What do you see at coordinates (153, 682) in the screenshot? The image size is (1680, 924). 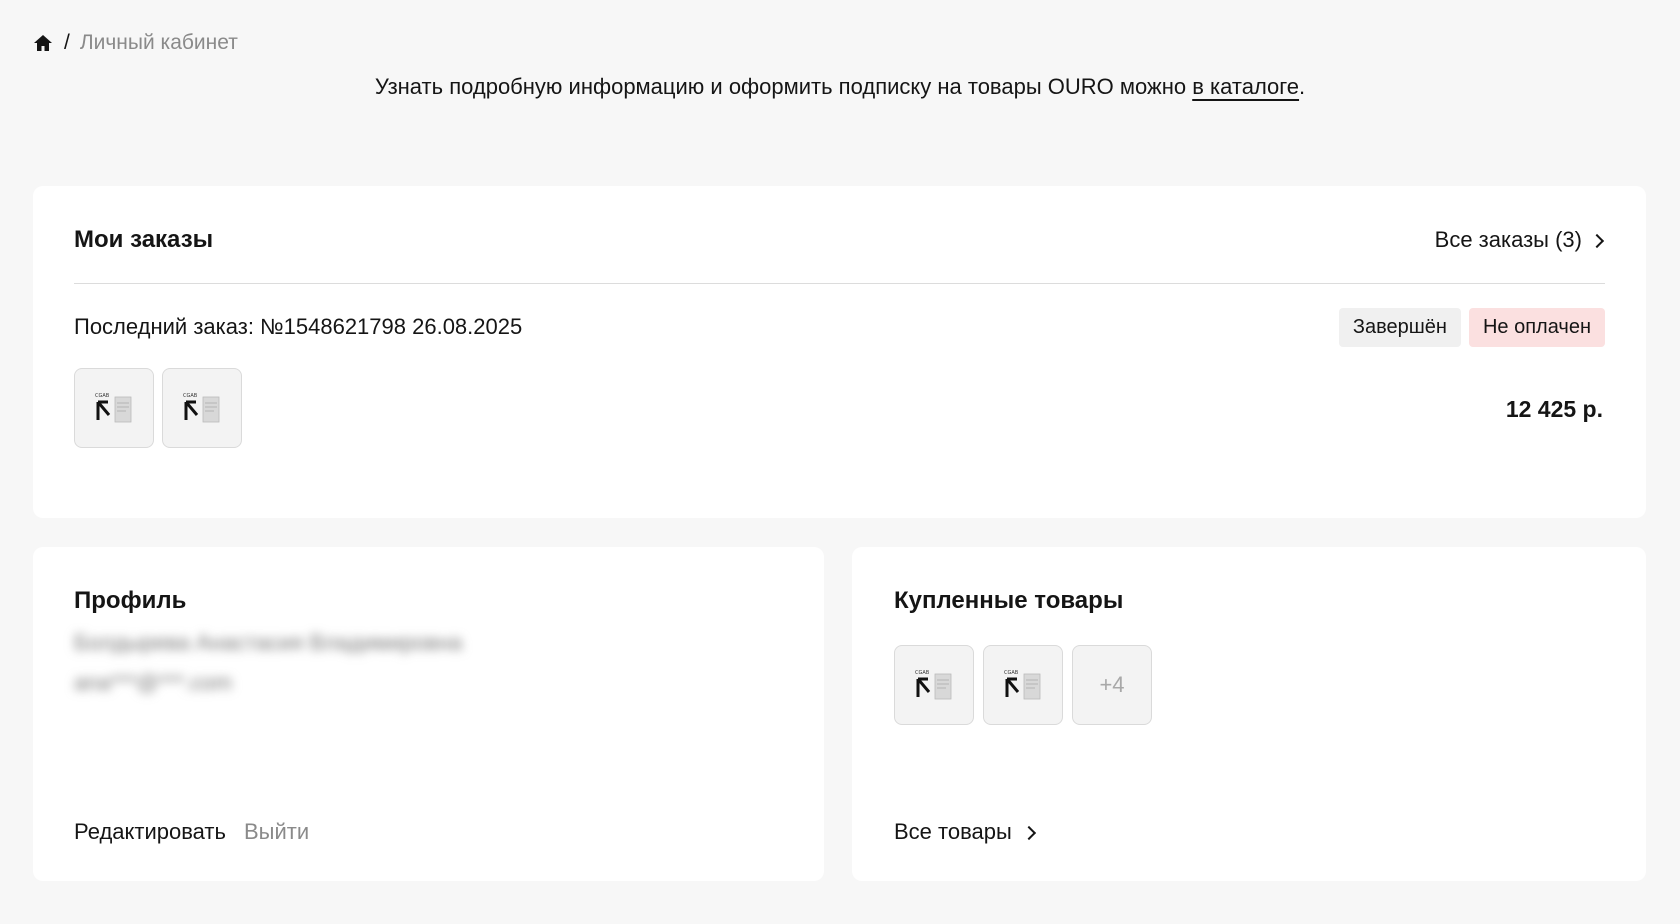 I see `profile-email: ana***@***.com` at bounding box center [153, 682].